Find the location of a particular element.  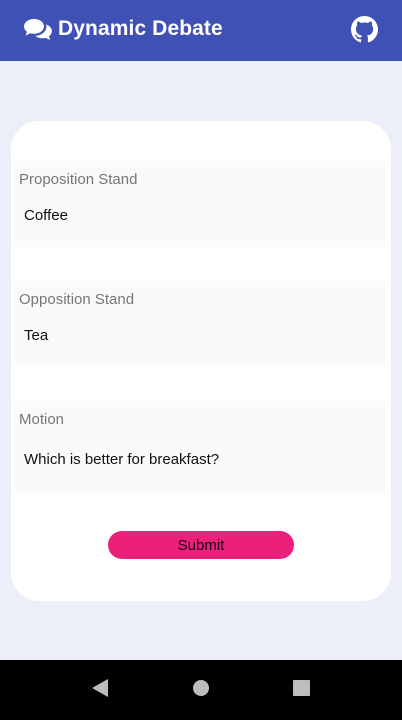

motion-label: Motion is located at coordinates (42, 419).